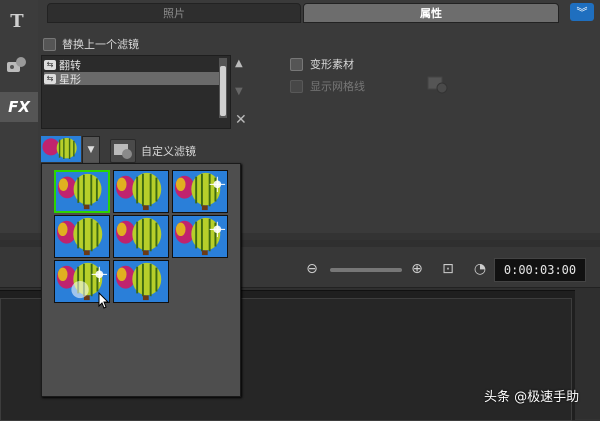  What do you see at coordinates (168, 151) in the screenshot?
I see `custom-filter-label: 自定义滤镜` at bounding box center [168, 151].